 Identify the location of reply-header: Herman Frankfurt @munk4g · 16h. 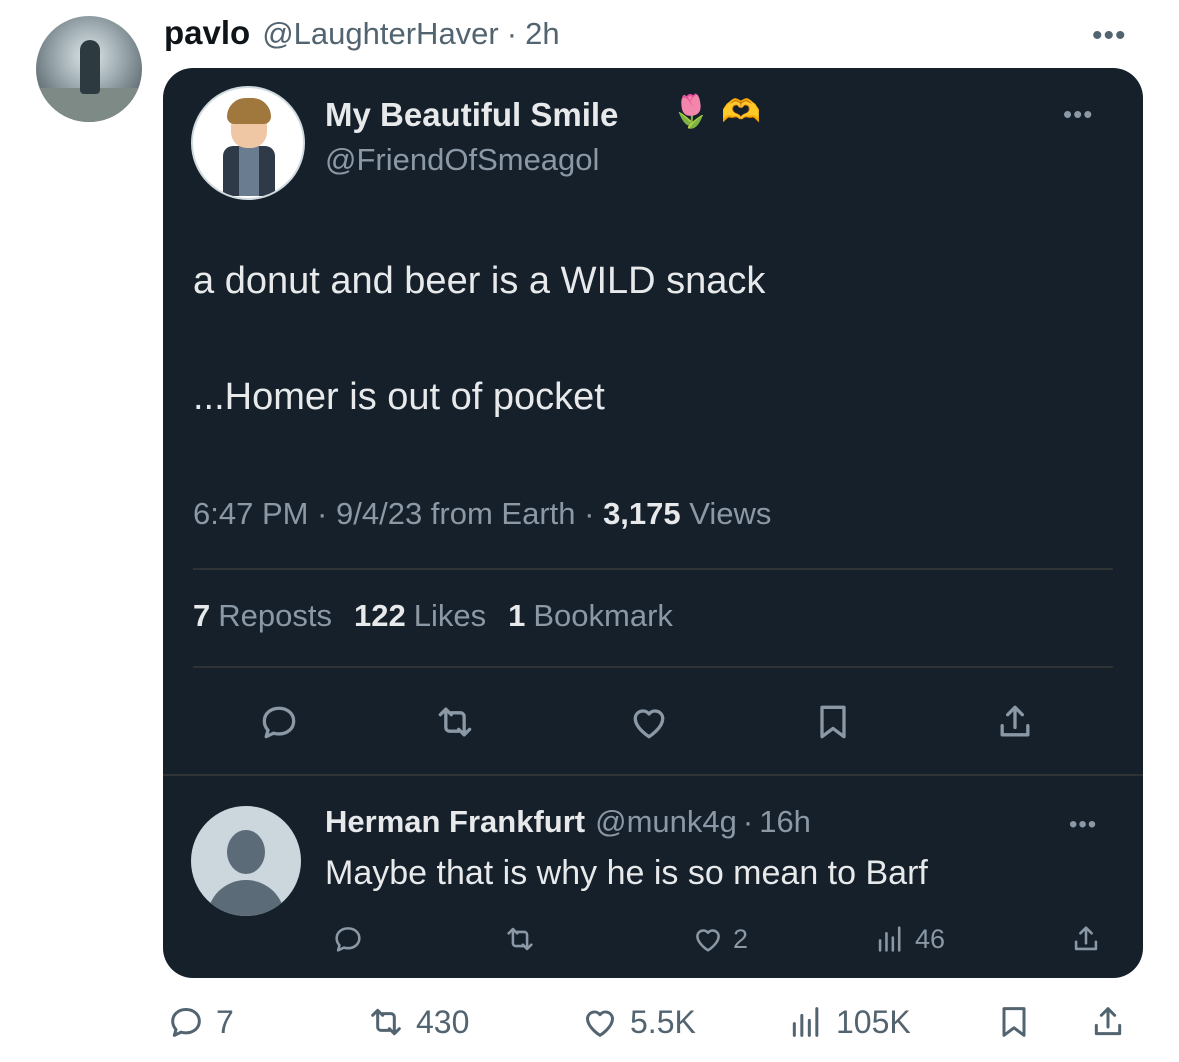
(568, 822).